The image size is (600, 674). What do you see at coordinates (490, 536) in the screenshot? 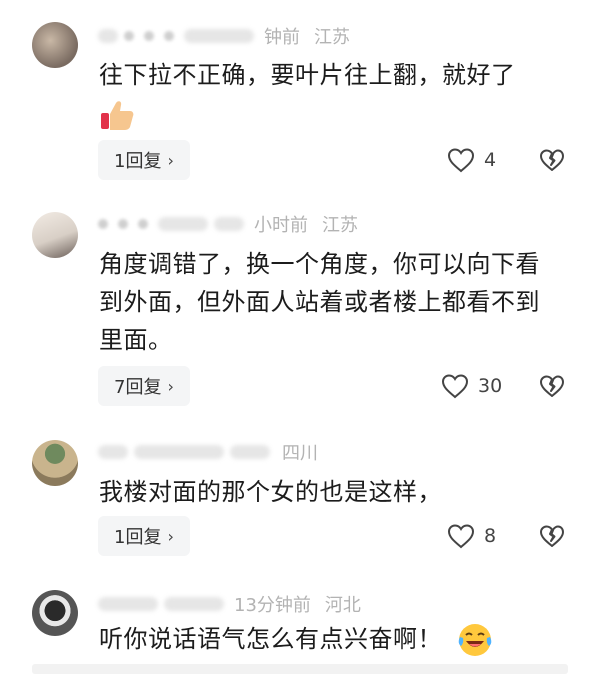
I see `like-count: 8` at bounding box center [490, 536].